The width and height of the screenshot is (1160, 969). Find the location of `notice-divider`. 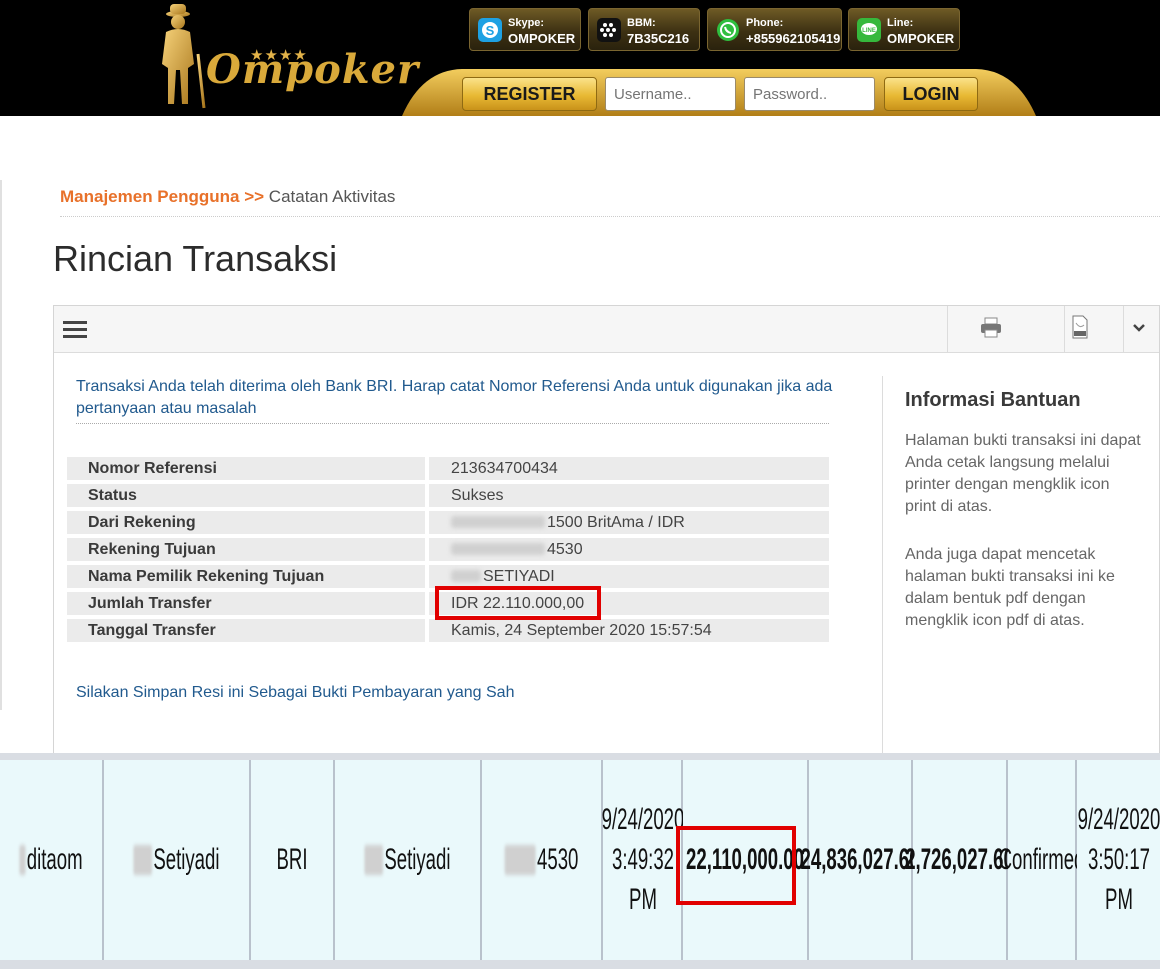

notice-divider is located at coordinates (452, 423).